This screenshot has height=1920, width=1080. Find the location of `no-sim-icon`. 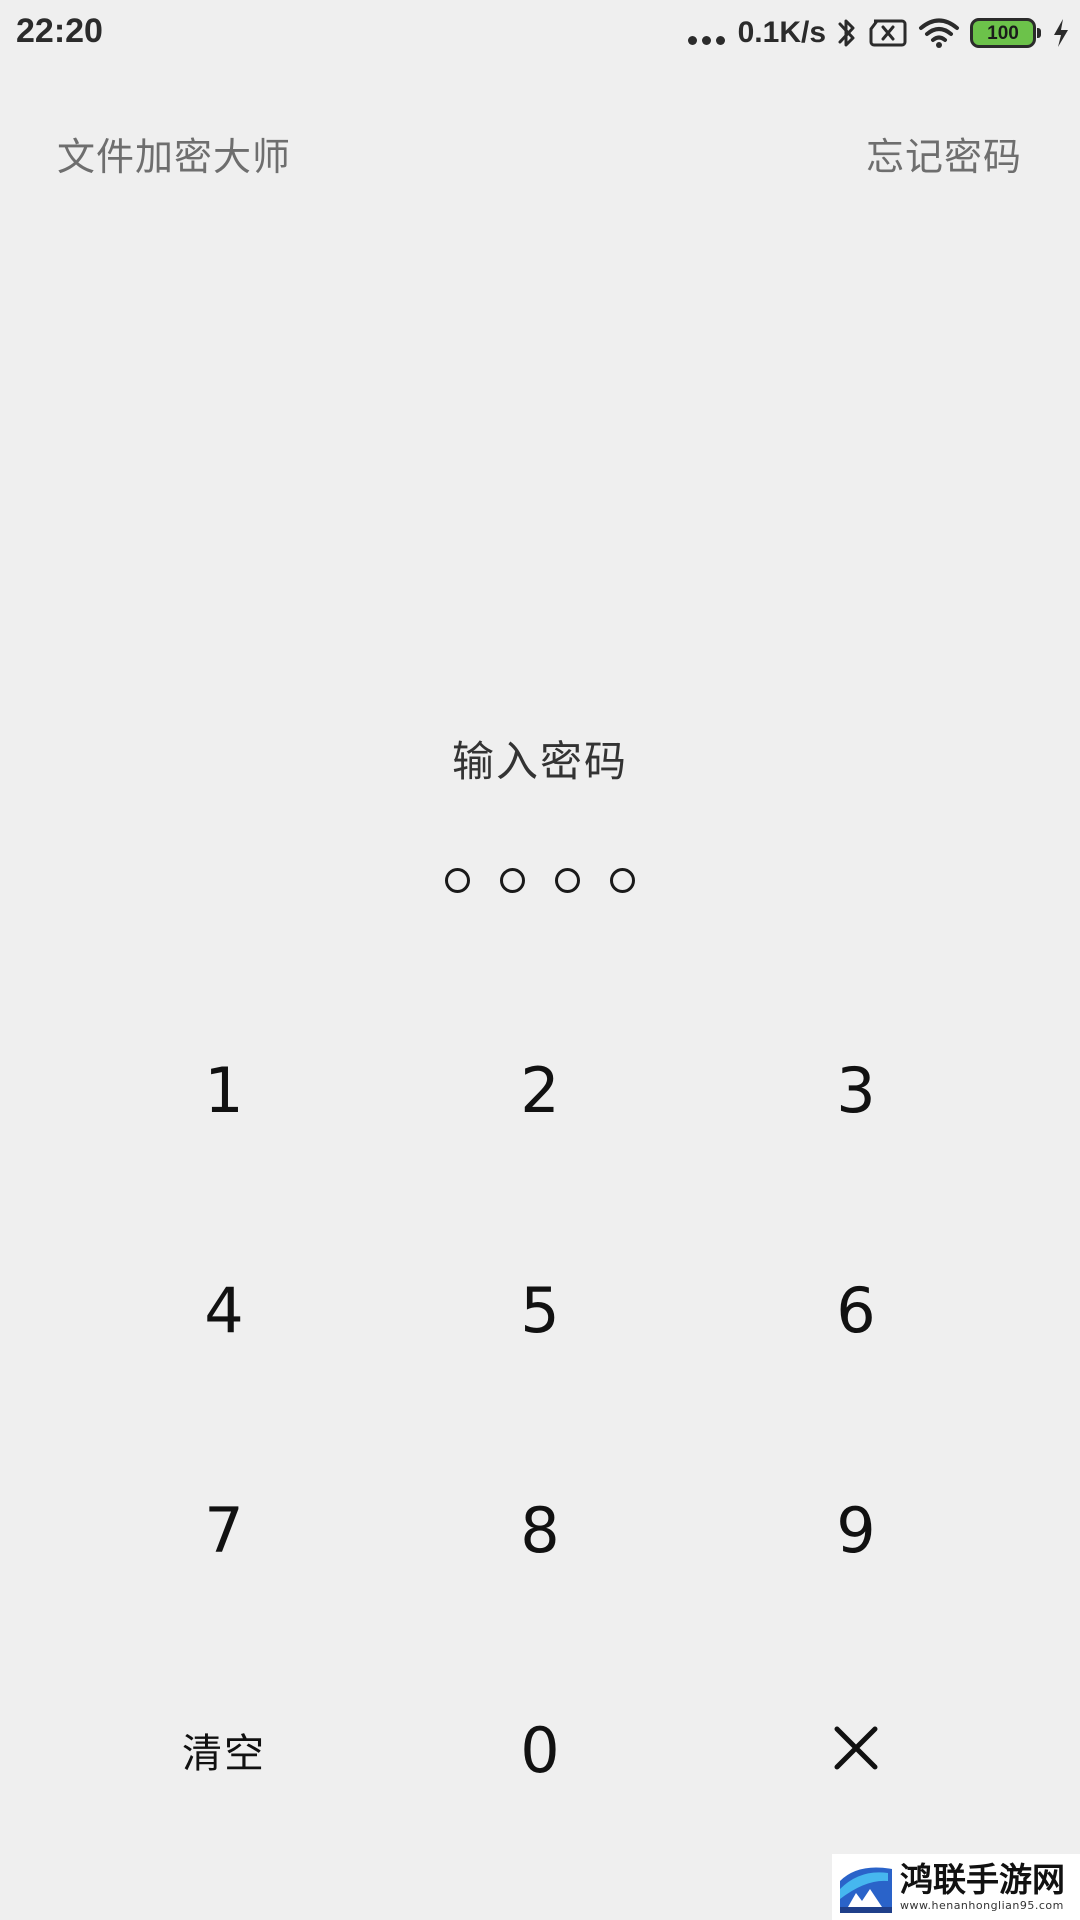

no-sim-icon is located at coordinates (888, 33).